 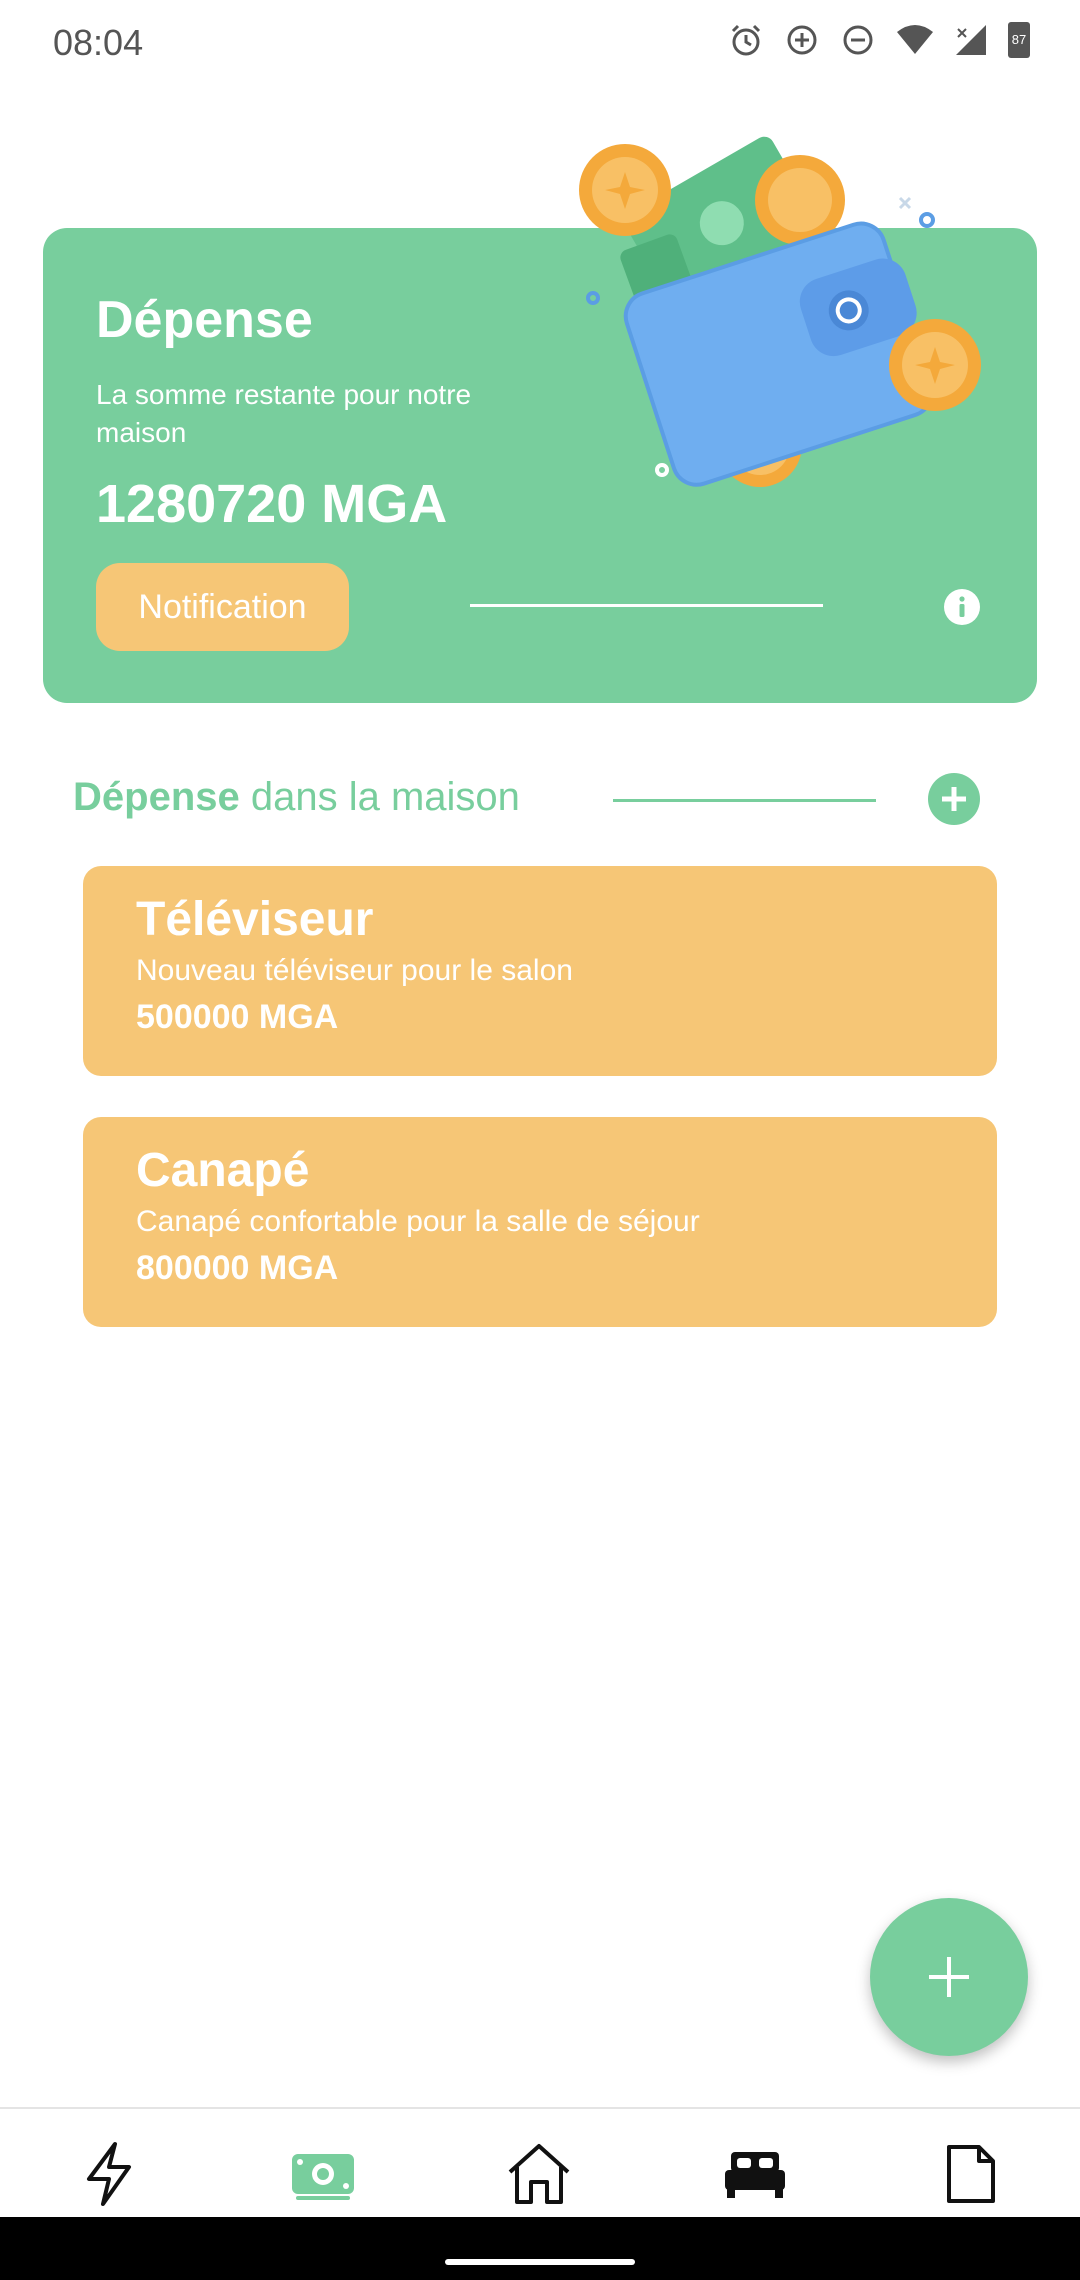 What do you see at coordinates (237, 1017) in the screenshot?
I see `expense-amount: 500000 MGA` at bounding box center [237, 1017].